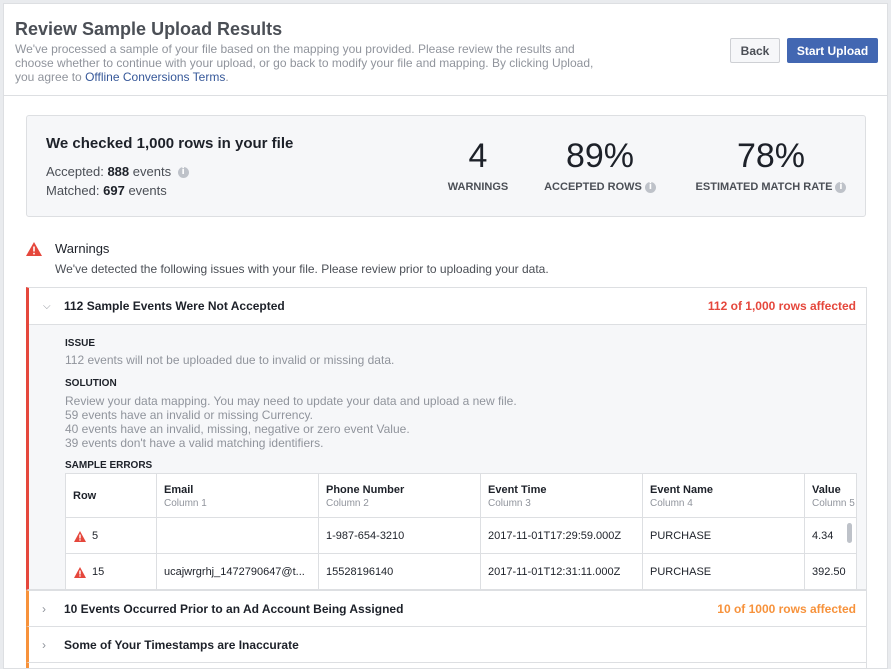  I want to click on metric-accepted-rows: 89% ACCEPTED ROWS i, so click(600, 164).